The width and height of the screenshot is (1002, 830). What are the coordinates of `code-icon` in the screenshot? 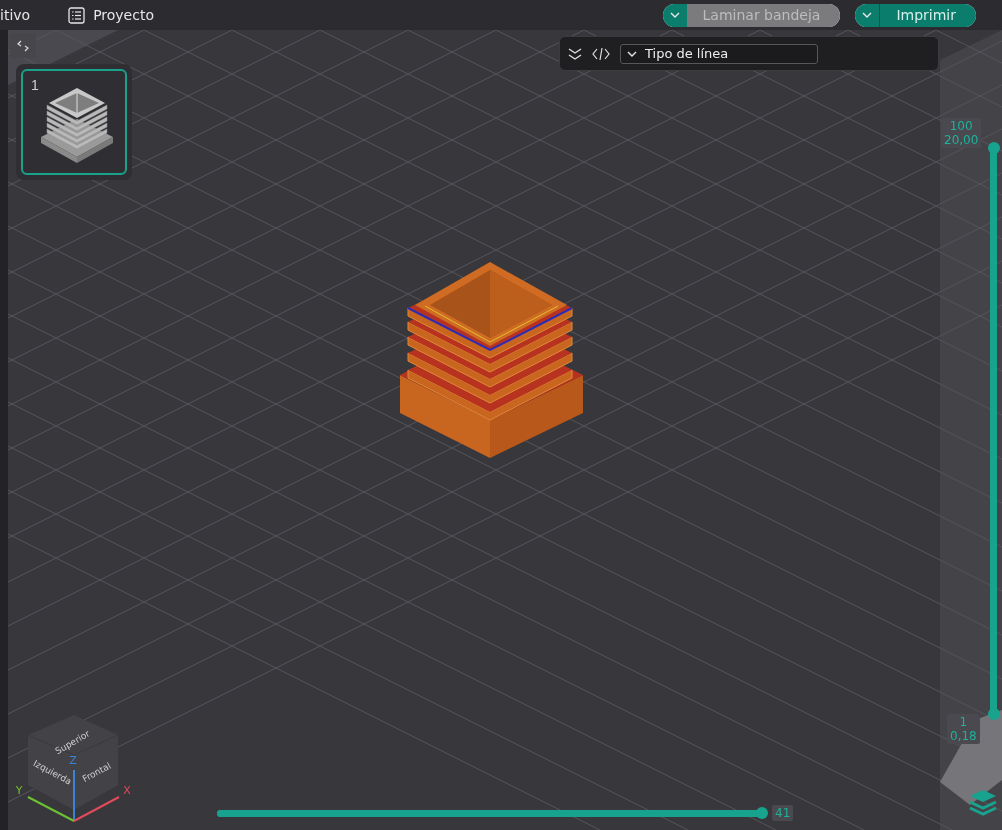 It's located at (601, 53).